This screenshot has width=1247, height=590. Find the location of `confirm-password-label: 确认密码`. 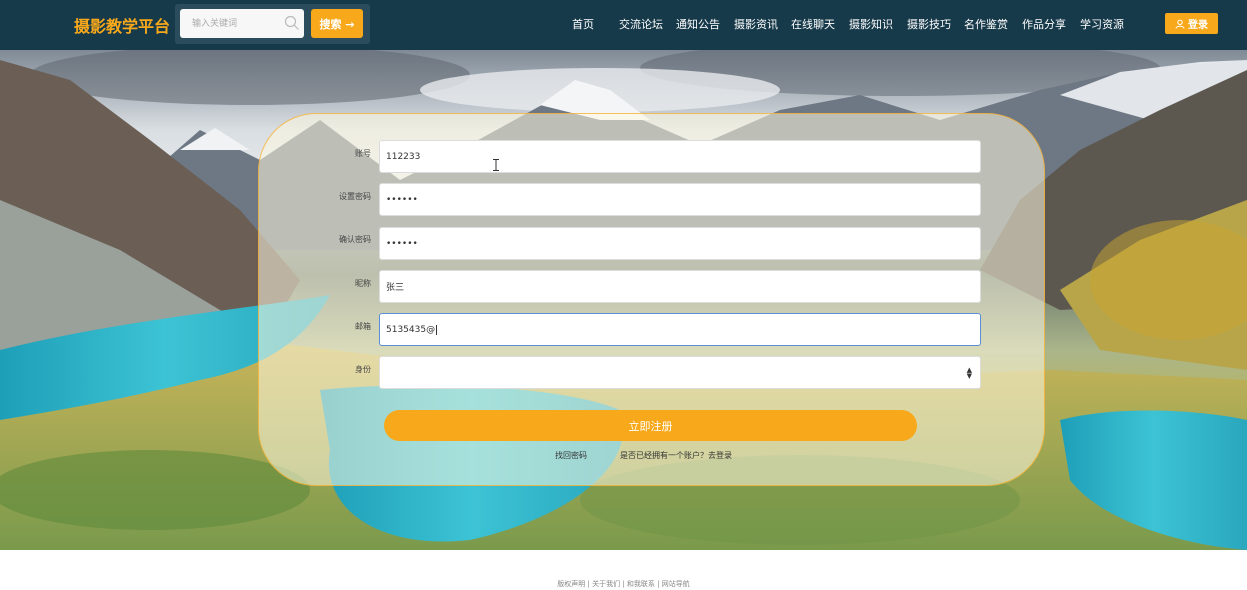

confirm-password-label: 确认密码 is located at coordinates (355, 239).